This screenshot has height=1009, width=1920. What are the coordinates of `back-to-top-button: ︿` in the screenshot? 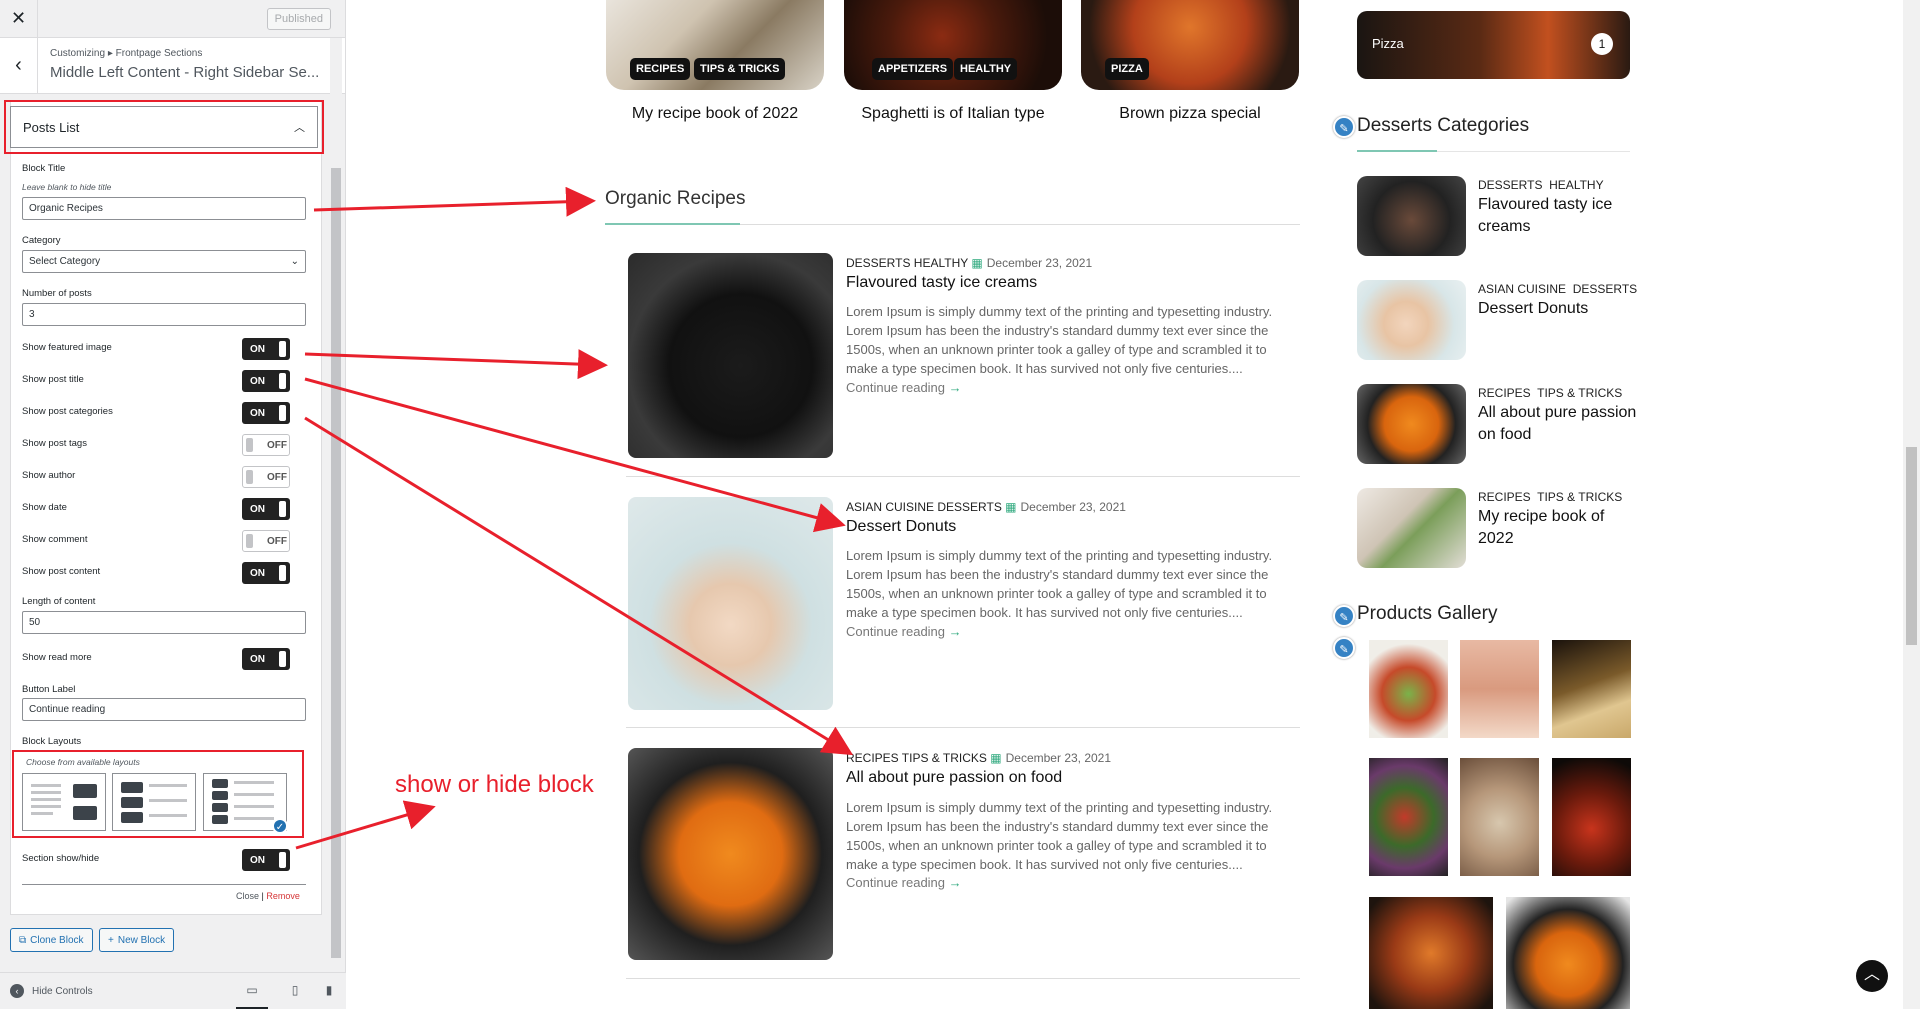 It's located at (1872, 976).